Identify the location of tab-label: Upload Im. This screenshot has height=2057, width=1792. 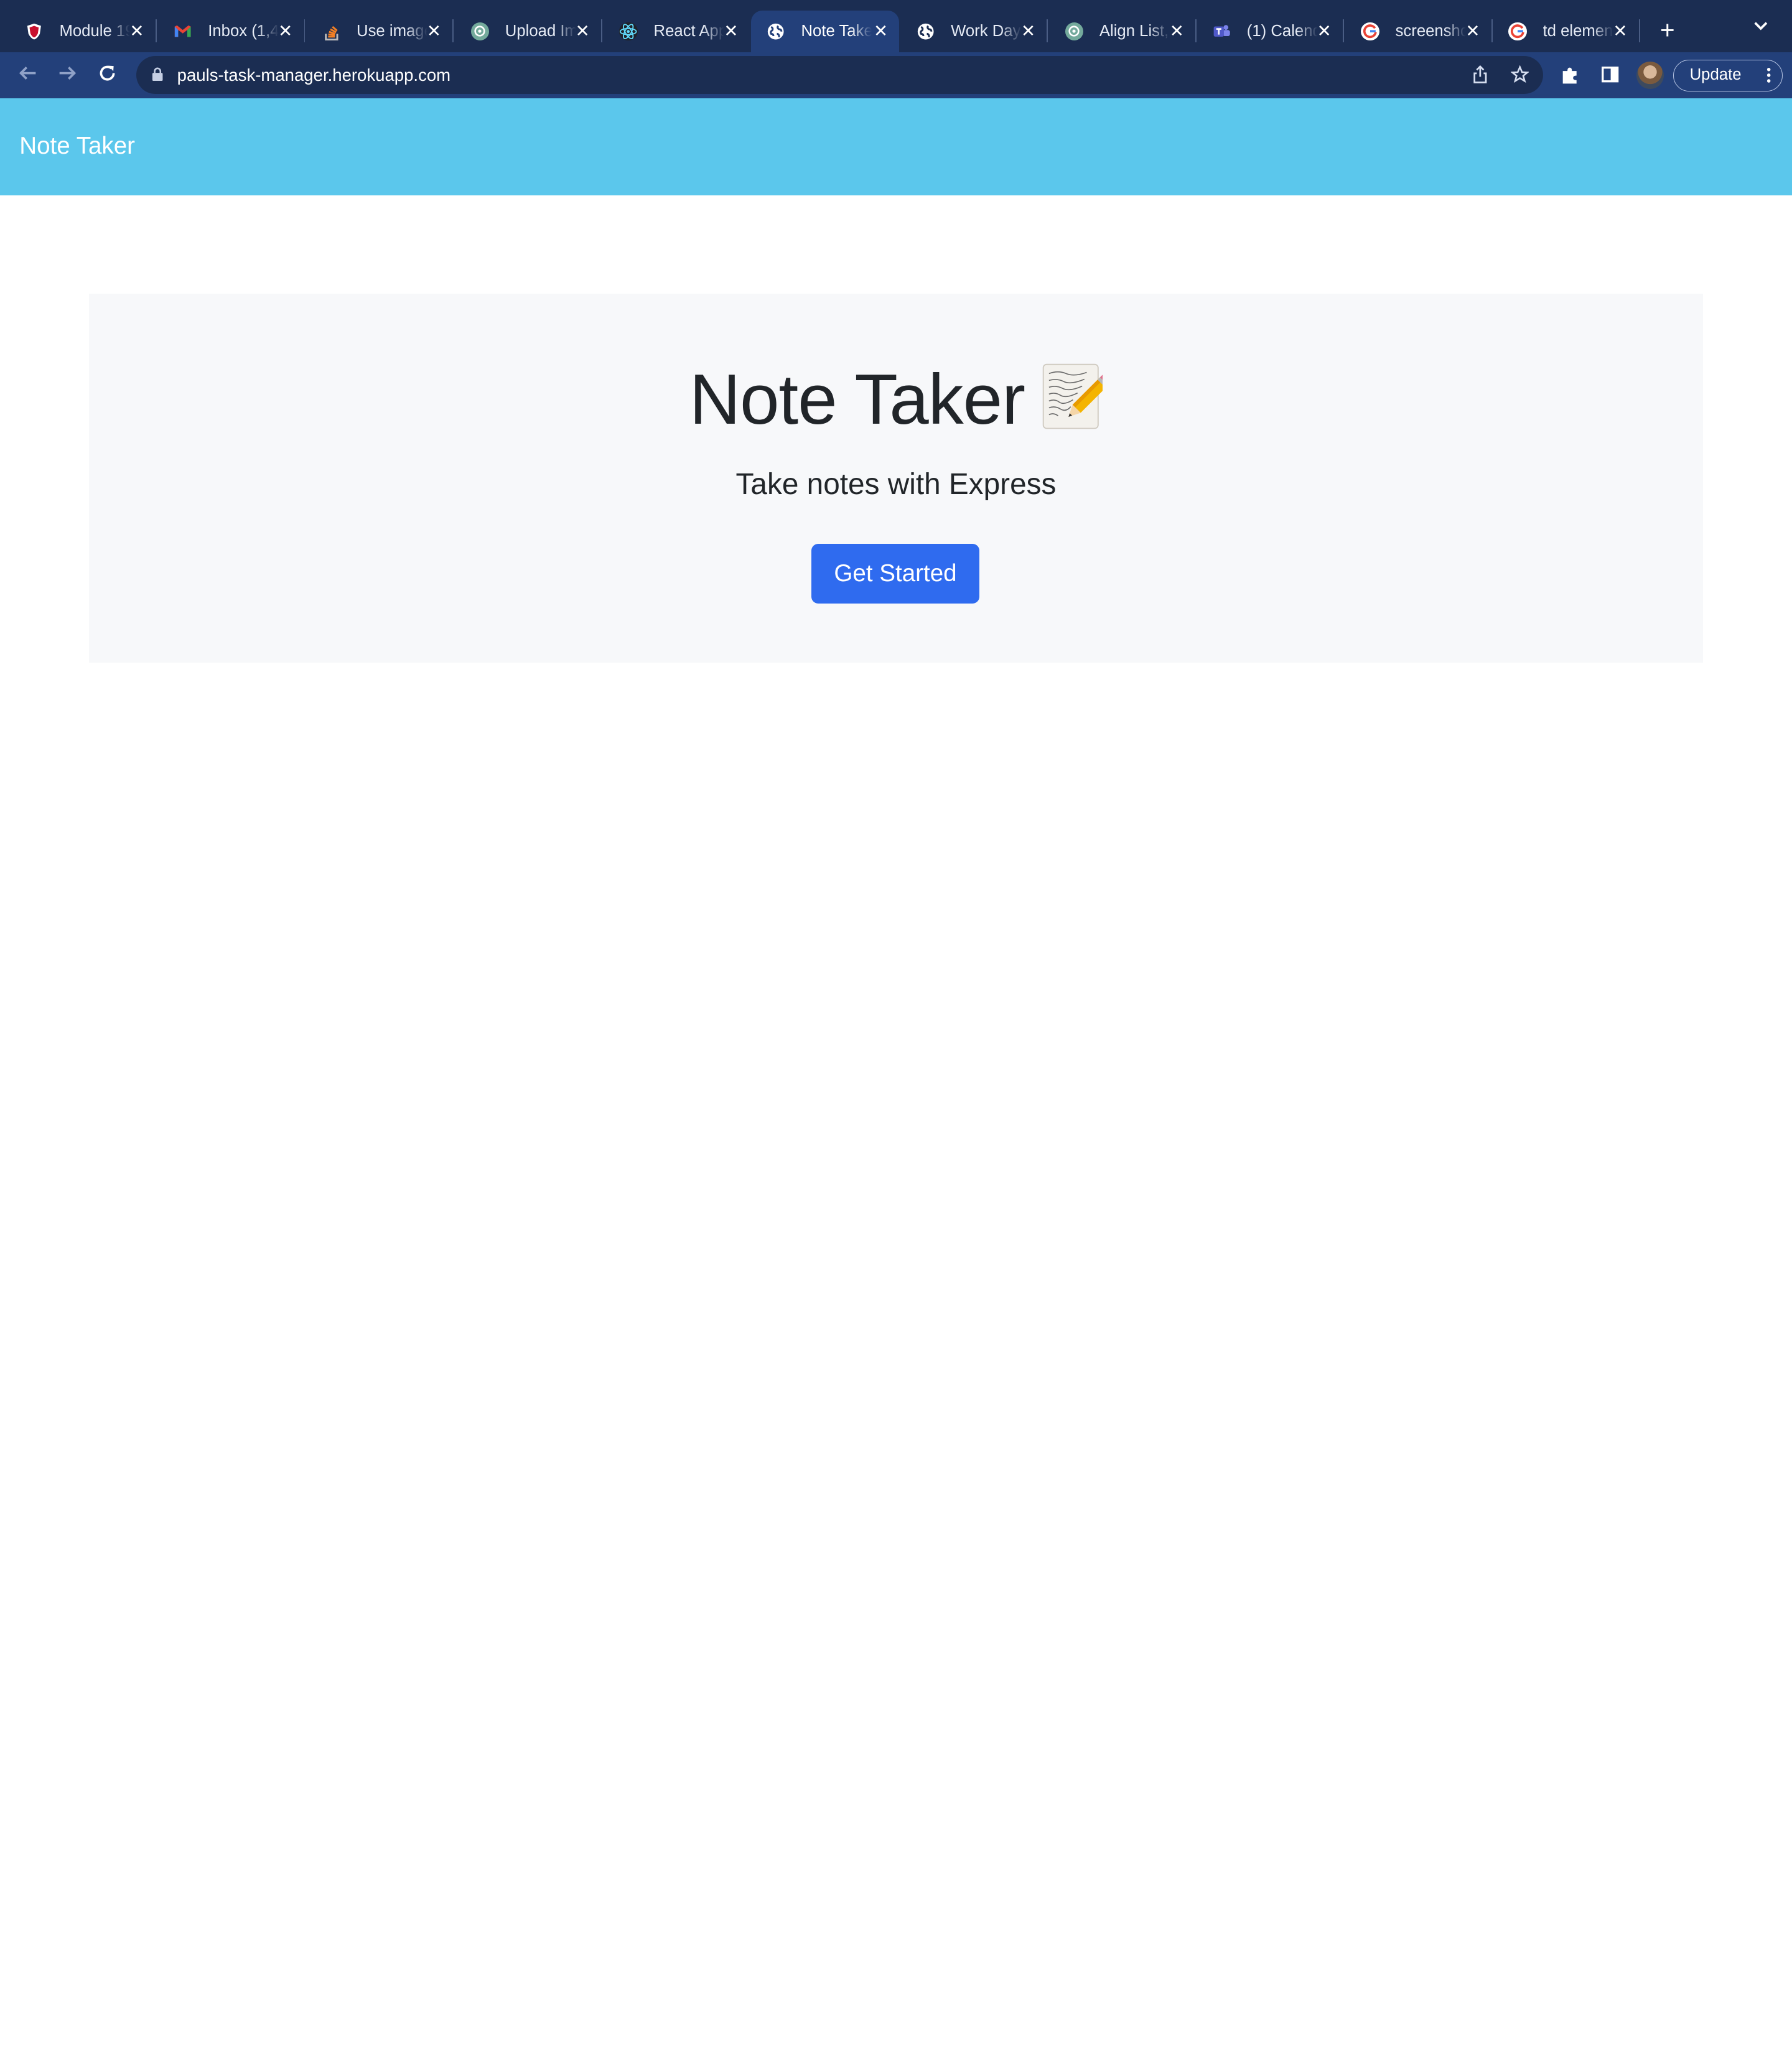
(540, 31).